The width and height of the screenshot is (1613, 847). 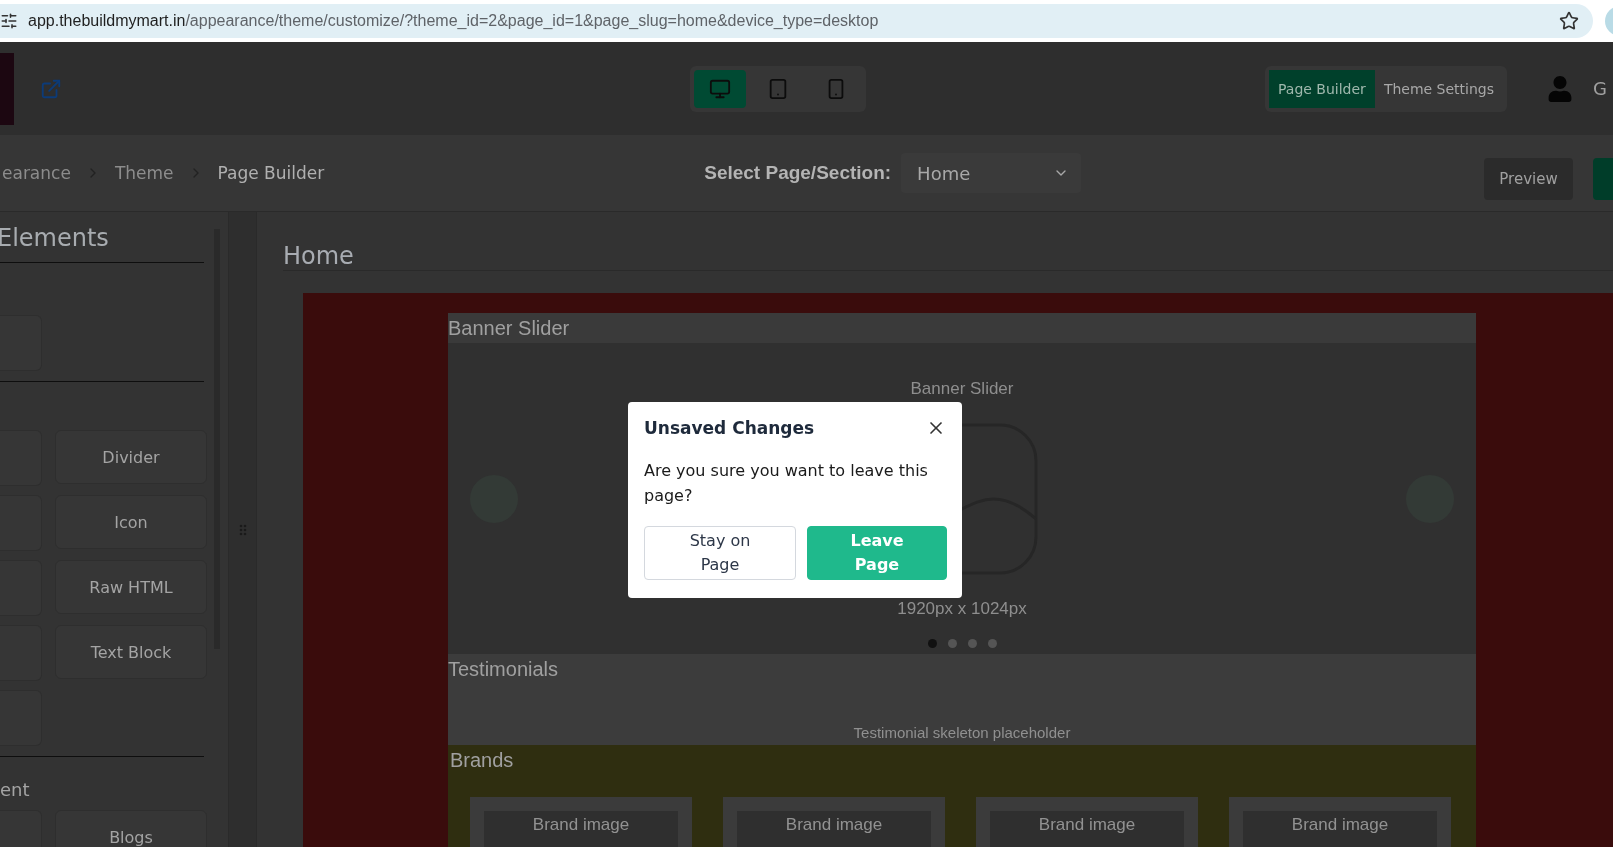 I want to click on dialog-title: Unsaved Changes, so click(x=729, y=428).